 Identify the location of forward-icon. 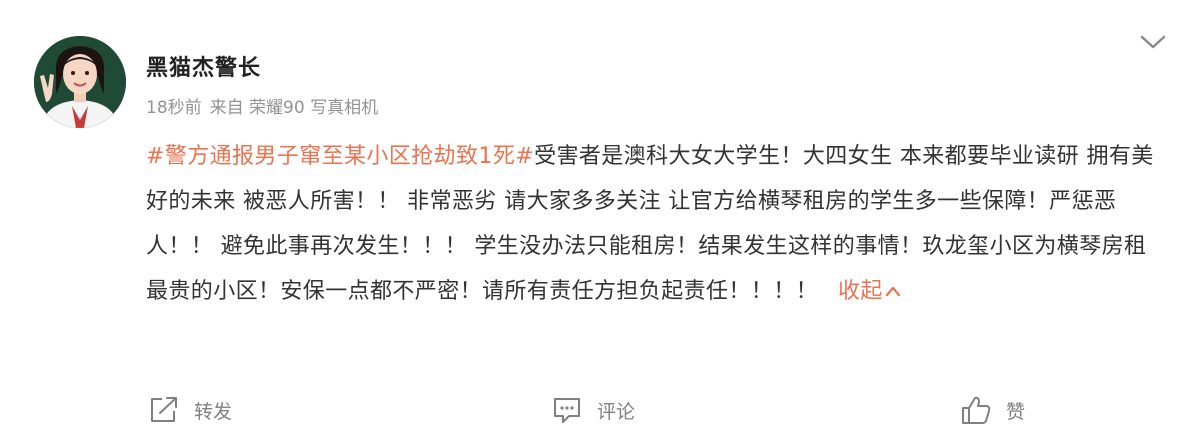
(164, 409).